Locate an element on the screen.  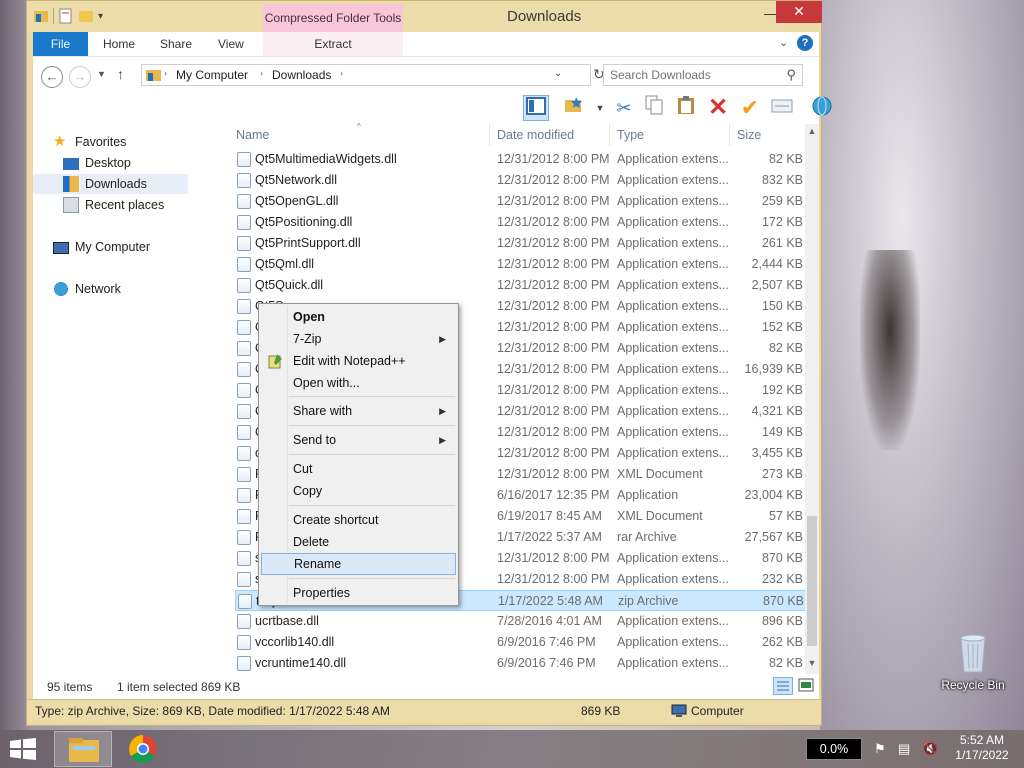
rename-icon: ✔ is located at coordinates (750, 108).